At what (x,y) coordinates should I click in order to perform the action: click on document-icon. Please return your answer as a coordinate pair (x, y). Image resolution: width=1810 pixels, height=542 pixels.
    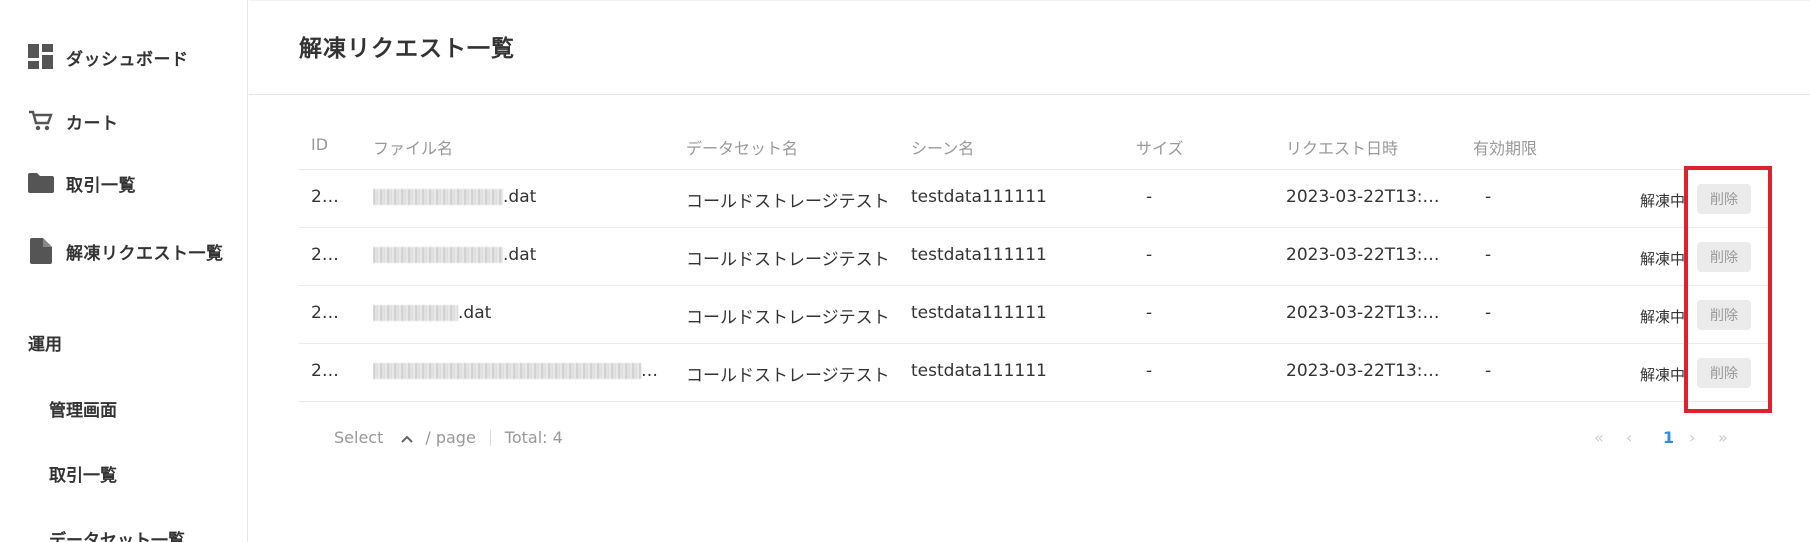
    Looking at the image, I should click on (41, 251).